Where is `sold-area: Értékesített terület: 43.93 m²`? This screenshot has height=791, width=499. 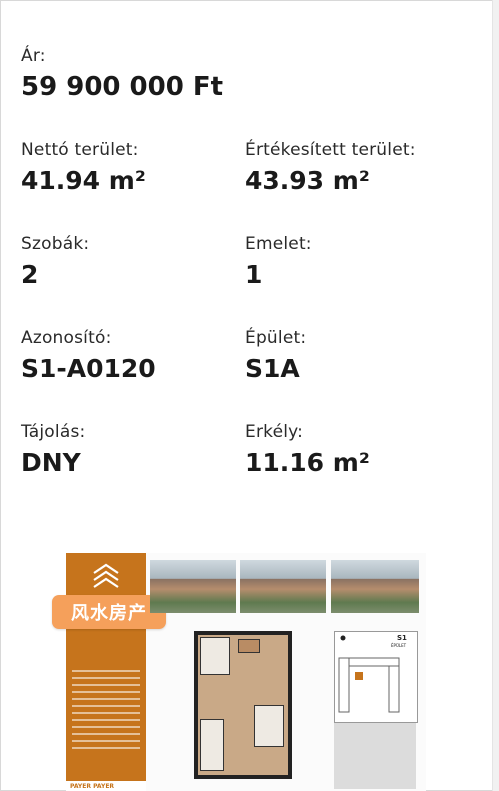
sold-area: Értékesített terület: 43.93 m² is located at coordinates (357, 185).